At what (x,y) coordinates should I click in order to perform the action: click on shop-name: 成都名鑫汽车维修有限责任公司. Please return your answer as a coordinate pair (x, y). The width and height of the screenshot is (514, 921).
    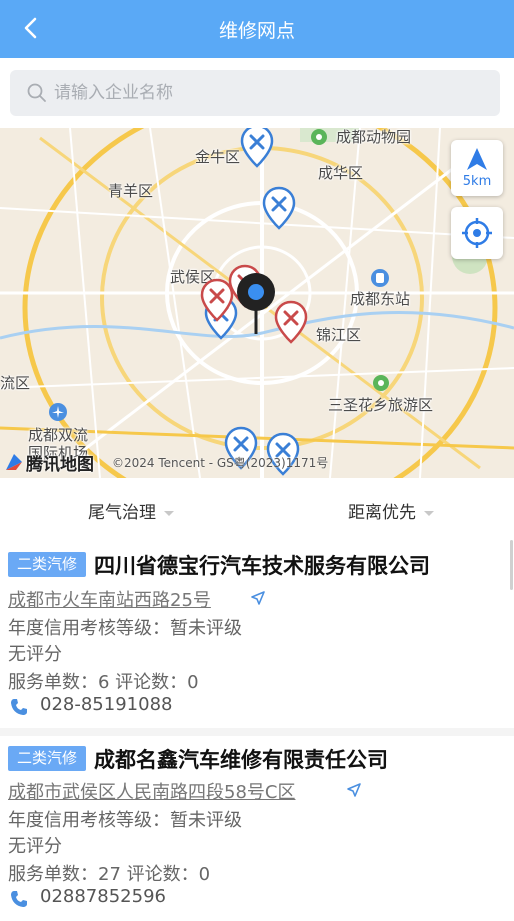
    Looking at the image, I should click on (241, 759).